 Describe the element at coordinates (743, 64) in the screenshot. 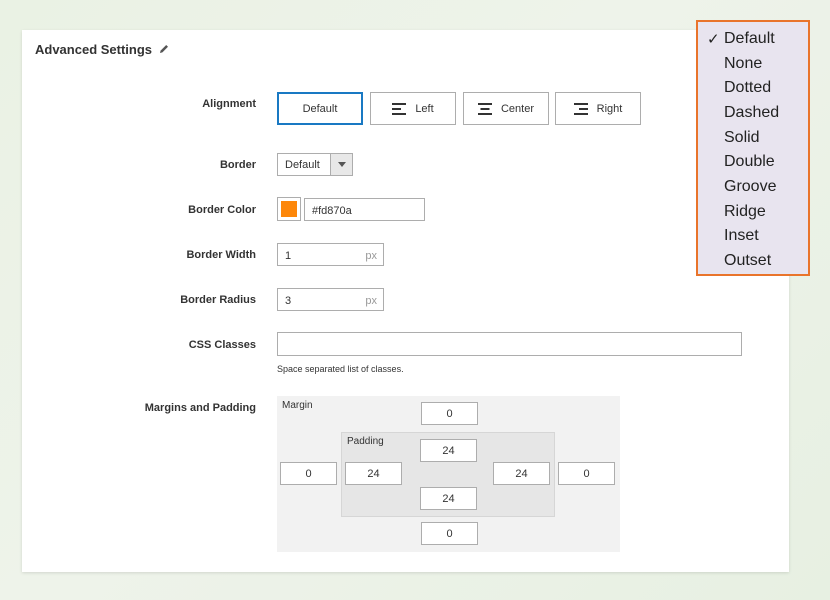

I see `dropdown-item-none: None` at that location.